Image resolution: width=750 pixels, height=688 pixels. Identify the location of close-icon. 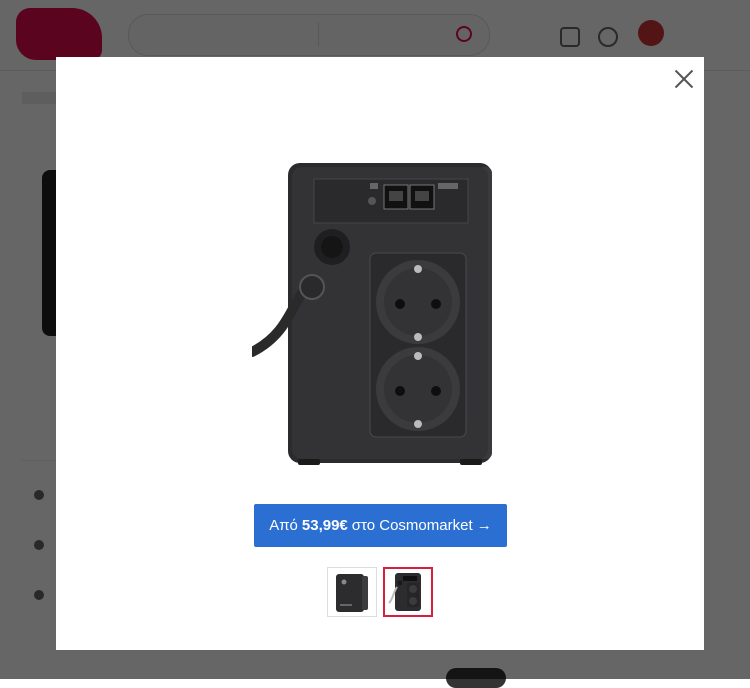
(684, 79).